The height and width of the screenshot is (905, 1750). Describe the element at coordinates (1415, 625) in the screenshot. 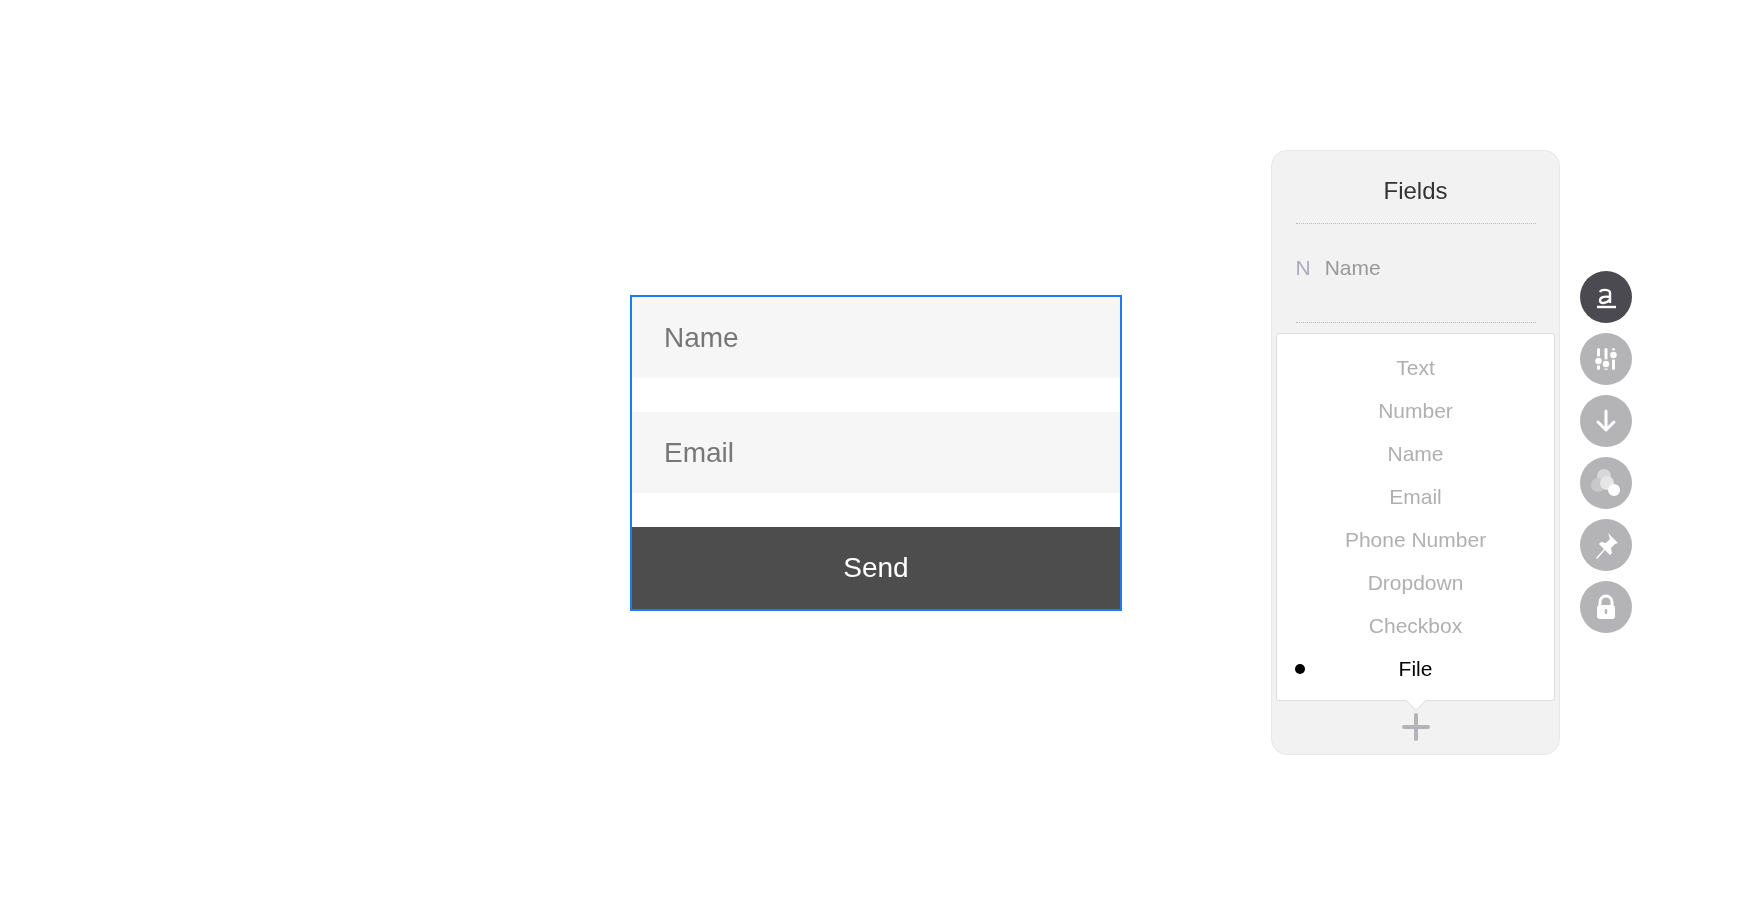

I see `menu-item: Checkbox` at that location.